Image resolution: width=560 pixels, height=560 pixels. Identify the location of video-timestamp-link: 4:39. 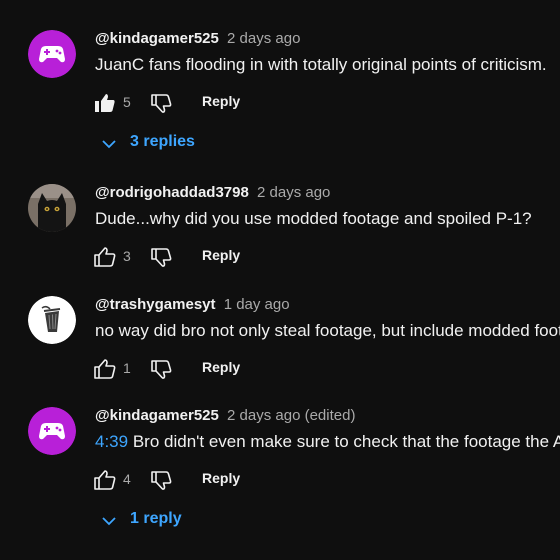
(111, 441).